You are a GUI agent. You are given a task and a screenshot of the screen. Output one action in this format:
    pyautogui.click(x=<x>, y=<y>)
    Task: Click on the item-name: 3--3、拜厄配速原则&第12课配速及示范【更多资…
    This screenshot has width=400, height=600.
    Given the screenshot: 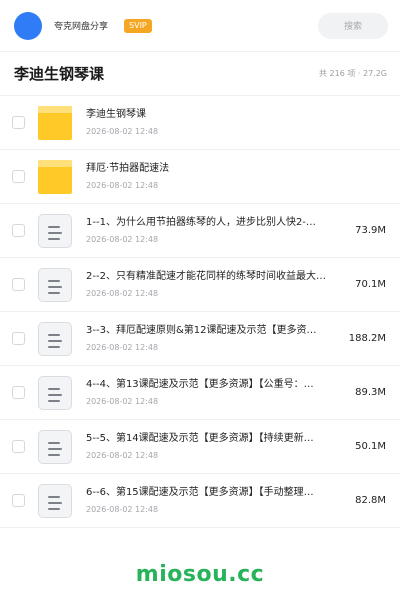 What is the action you would take?
    pyautogui.click(x=201, y=330)
    